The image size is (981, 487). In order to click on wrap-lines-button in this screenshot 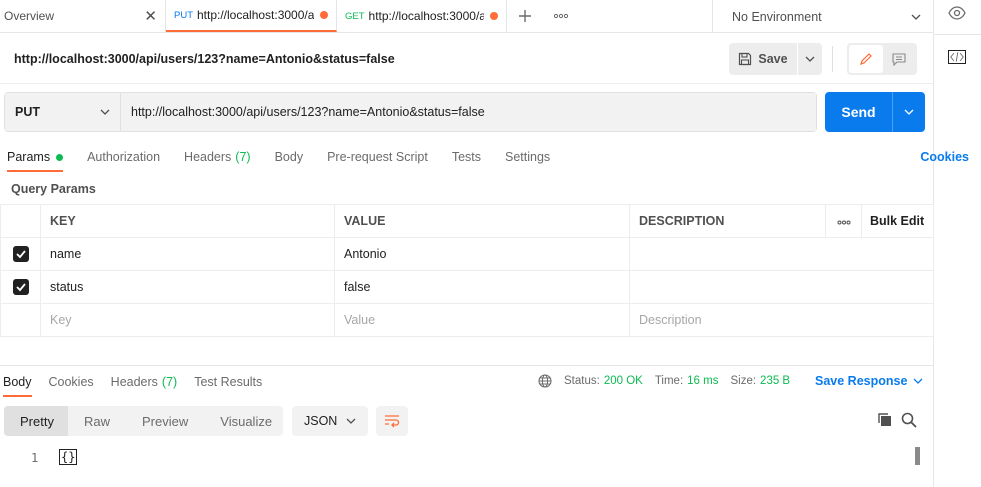, I will do `click(392, 421)`.